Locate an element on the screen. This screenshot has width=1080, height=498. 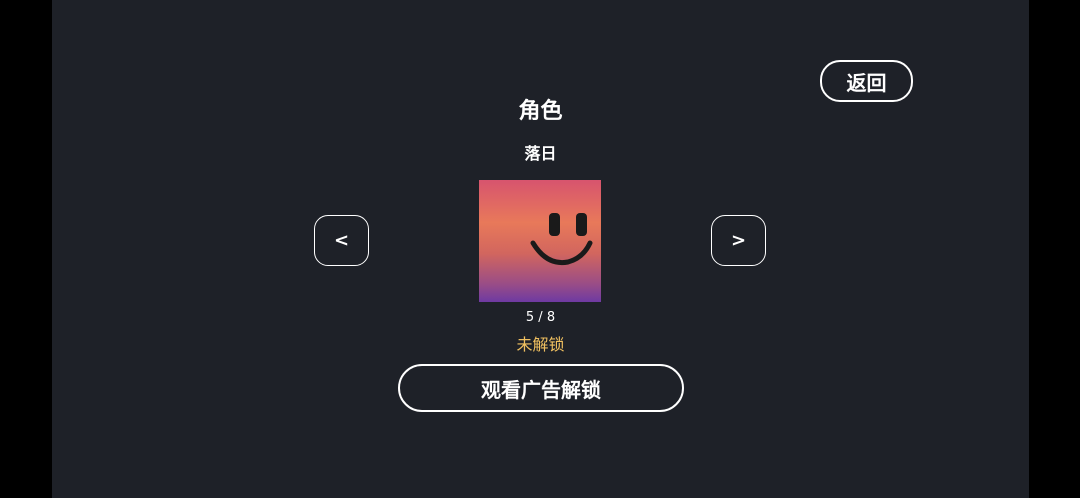
character-counter: 5 / 8 is located at coordinates (540, 317).